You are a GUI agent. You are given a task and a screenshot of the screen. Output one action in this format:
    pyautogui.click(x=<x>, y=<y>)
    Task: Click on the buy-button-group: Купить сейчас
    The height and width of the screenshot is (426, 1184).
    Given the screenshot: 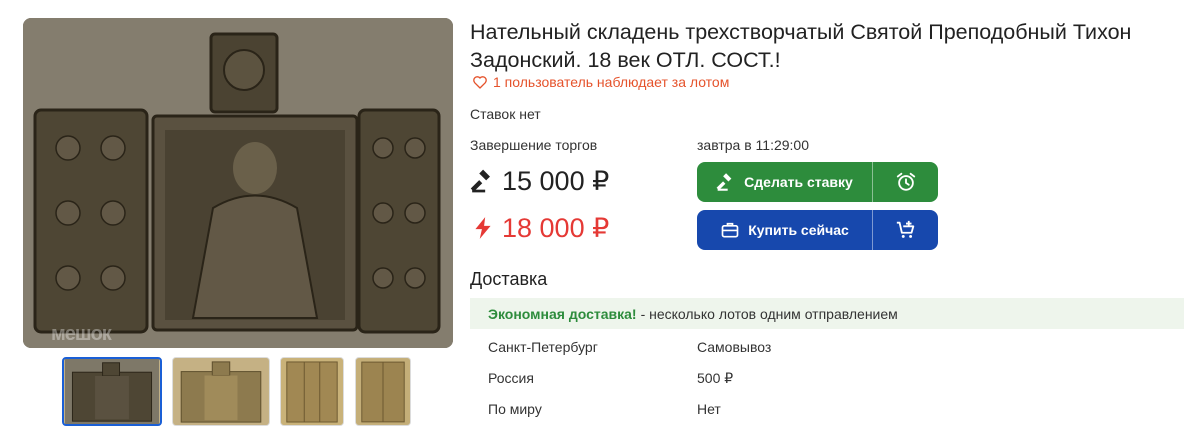 What is the action you would take?
    pyautogui.click(x=817, y=230)
    